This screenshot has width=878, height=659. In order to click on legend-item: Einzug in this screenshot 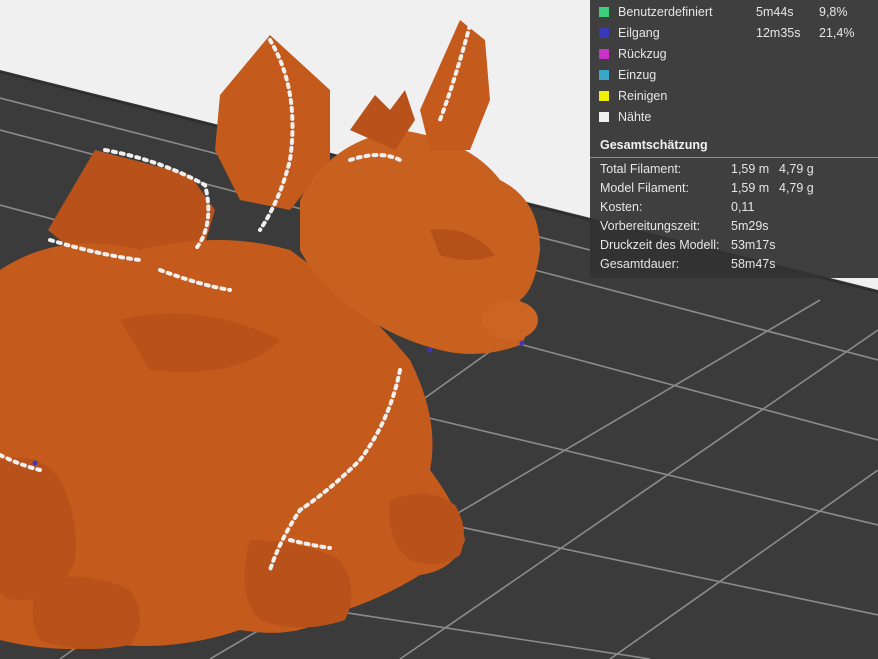, I will do `click(734, 75)`.